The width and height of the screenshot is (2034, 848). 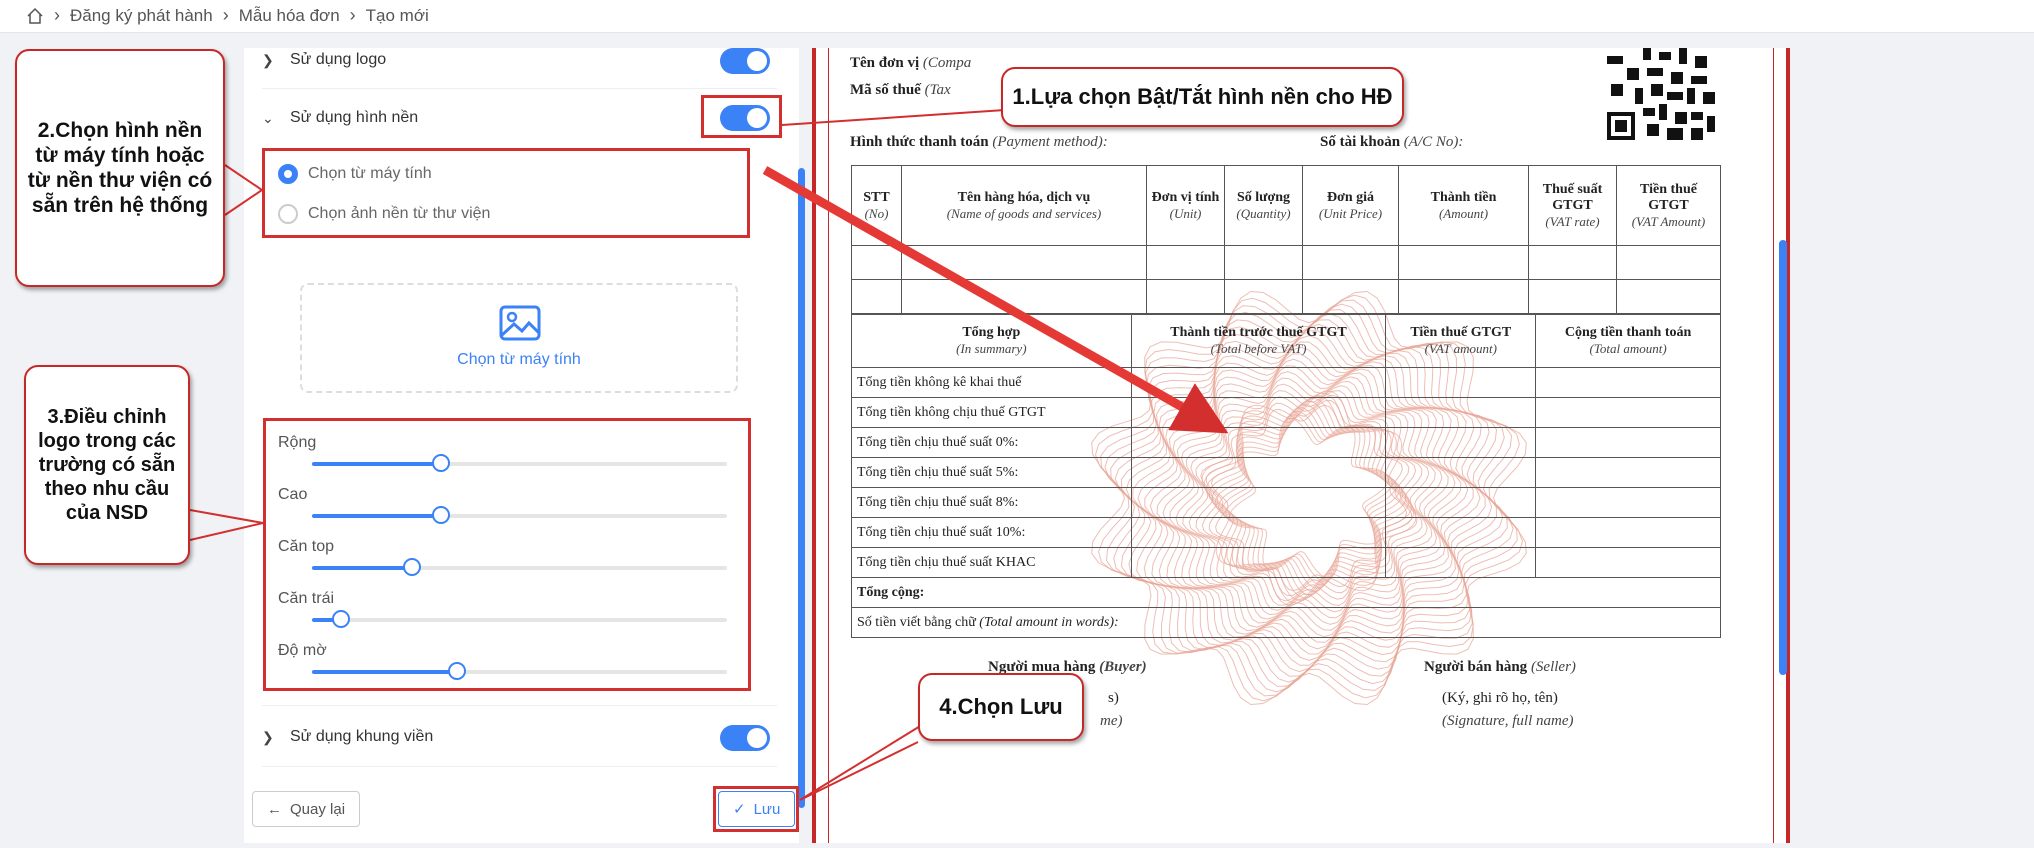 What do you see at coordinates (1001, 707) in the screenshot?
I see `callout-step-4: 4.Chọn Lưu` at bounding box center [1001, 707].